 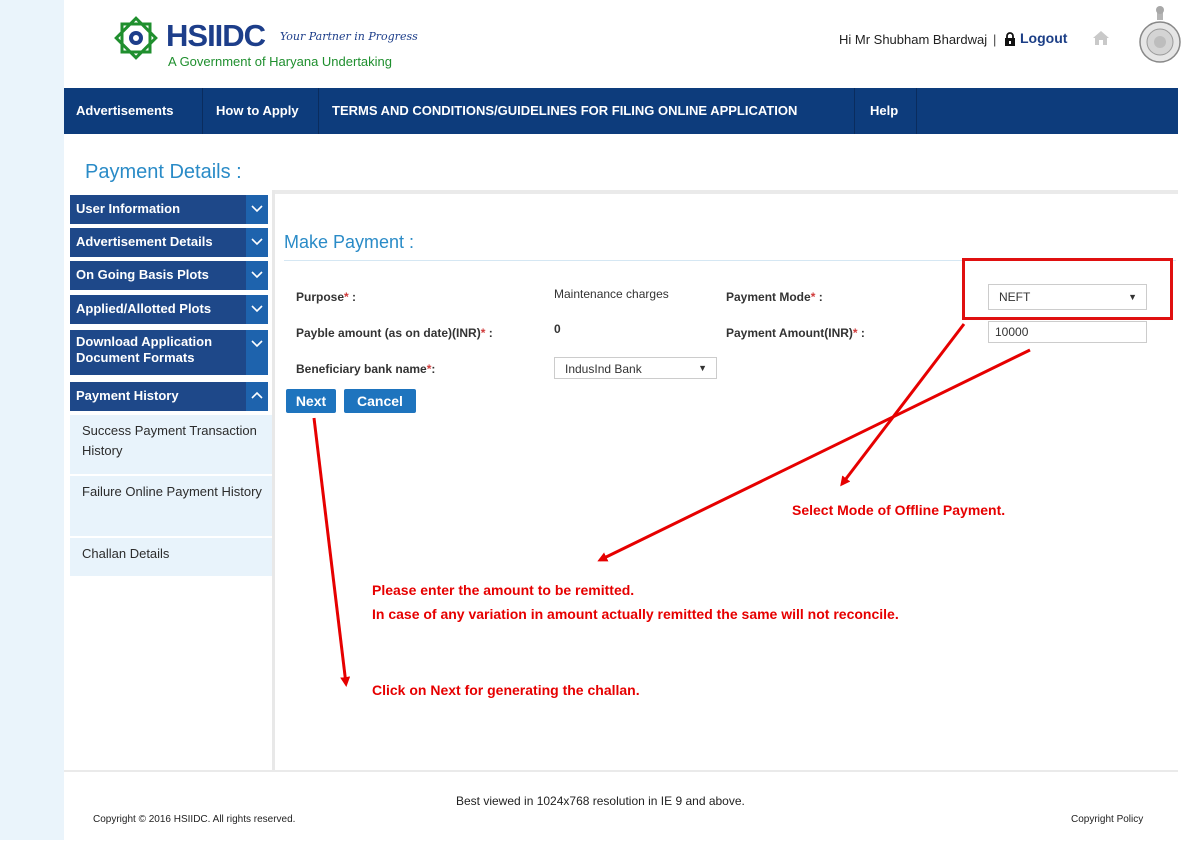 I want to click on sidebar-subitem-failure-payment: Failure Online Payment History, so click(x=171, y=506).